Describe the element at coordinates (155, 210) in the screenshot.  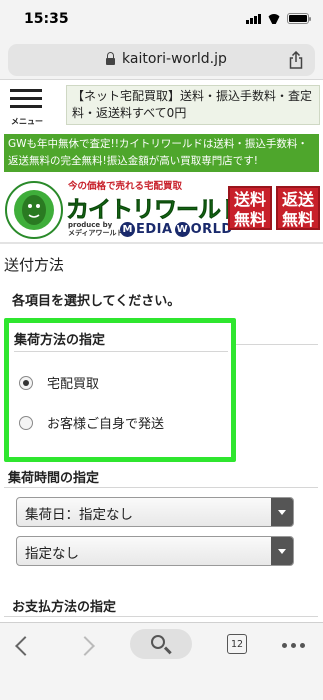
I see `brand-name: カイトリワールド` at that location.